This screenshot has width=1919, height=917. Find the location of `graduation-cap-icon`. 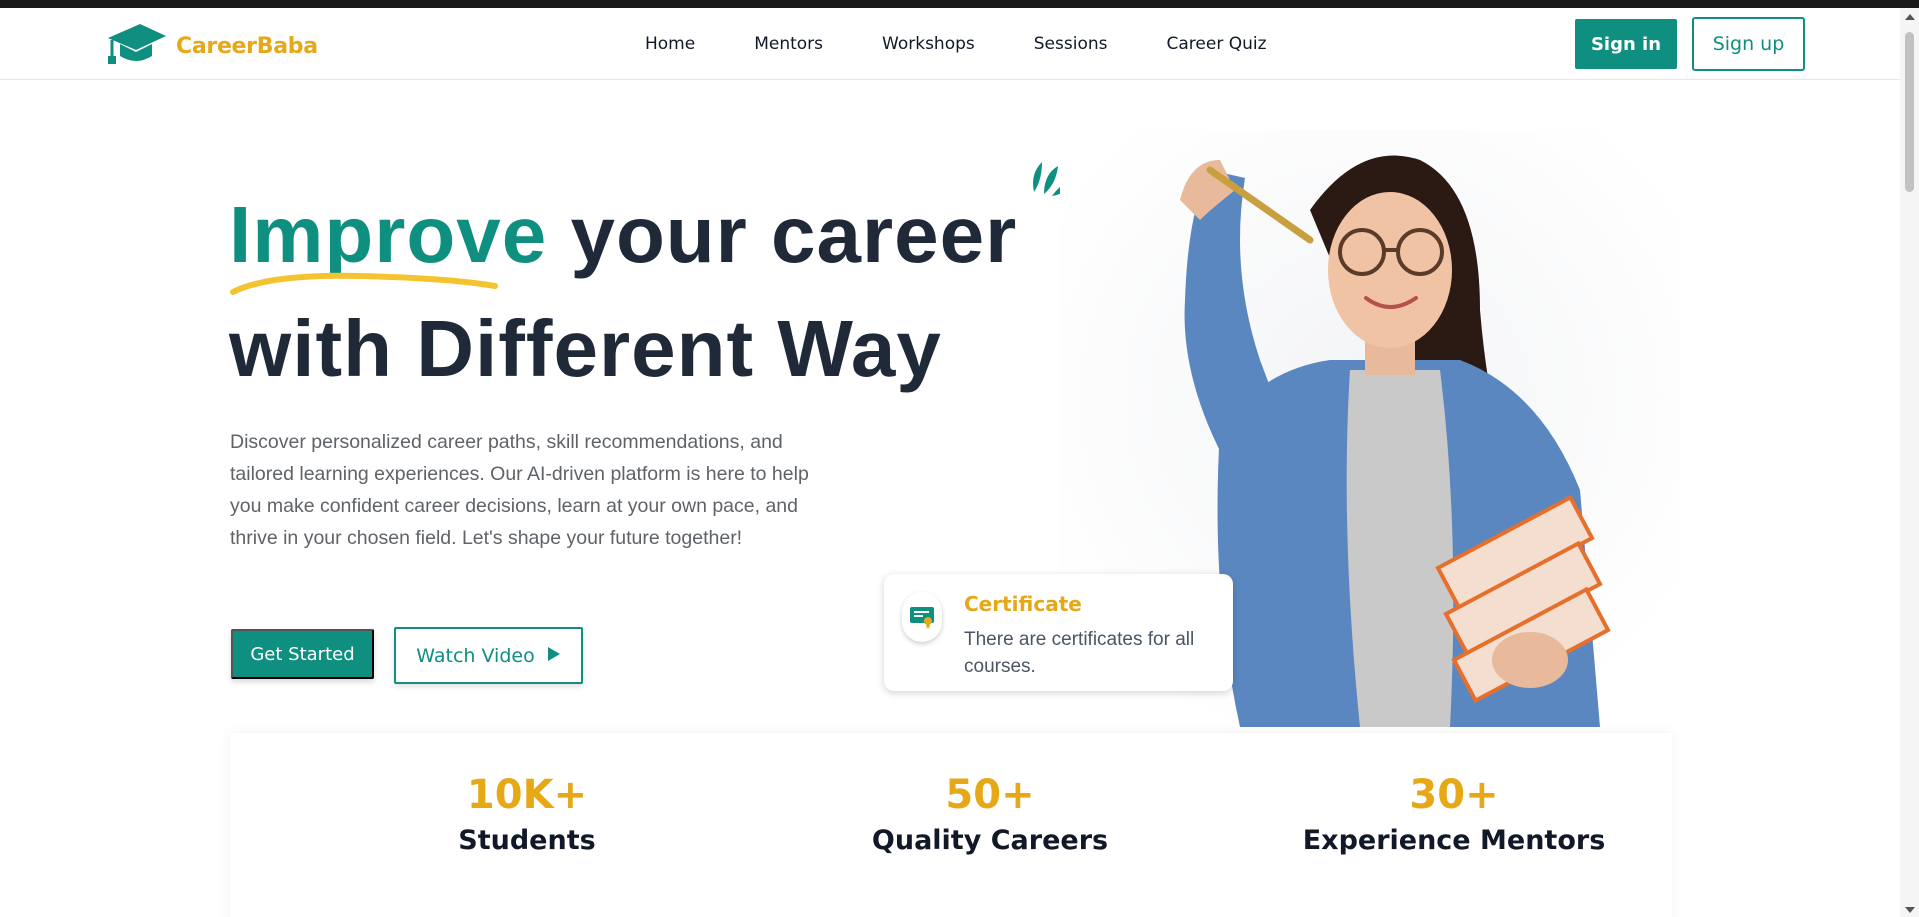

graduation-cap-icon is located at coordinates (136, 46).